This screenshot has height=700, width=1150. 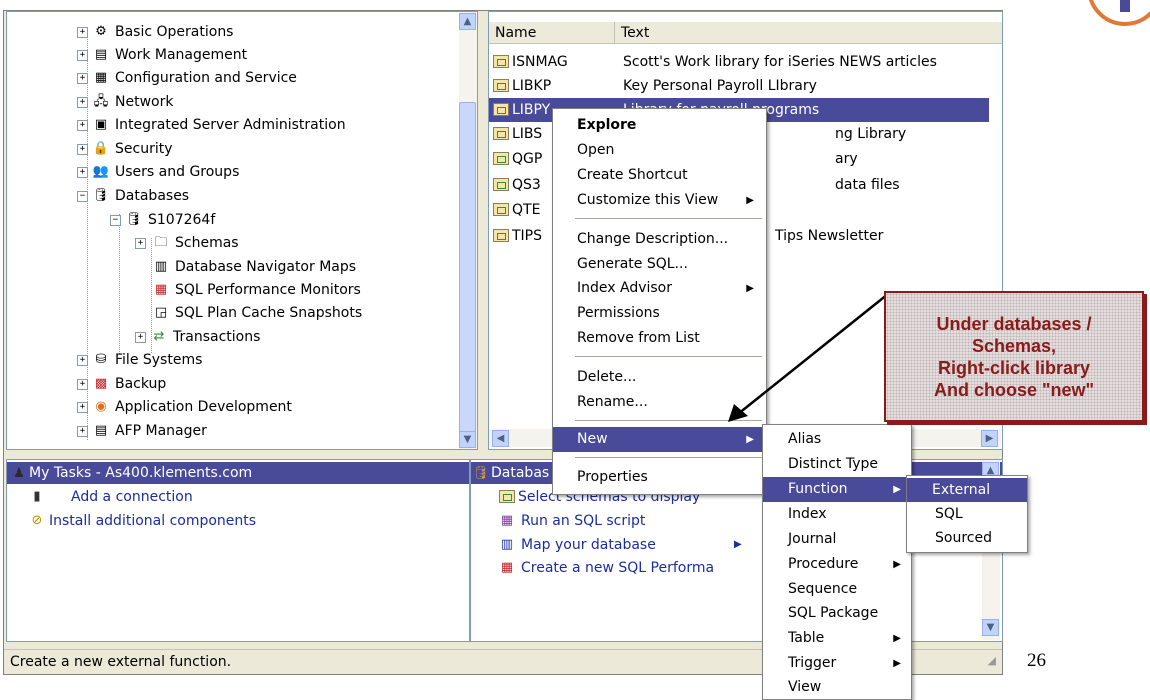 What do you see at coordinates (217, 337) in the screenshot?
I see `tree-item-label: Transactions` at bounding box center [217, 337].